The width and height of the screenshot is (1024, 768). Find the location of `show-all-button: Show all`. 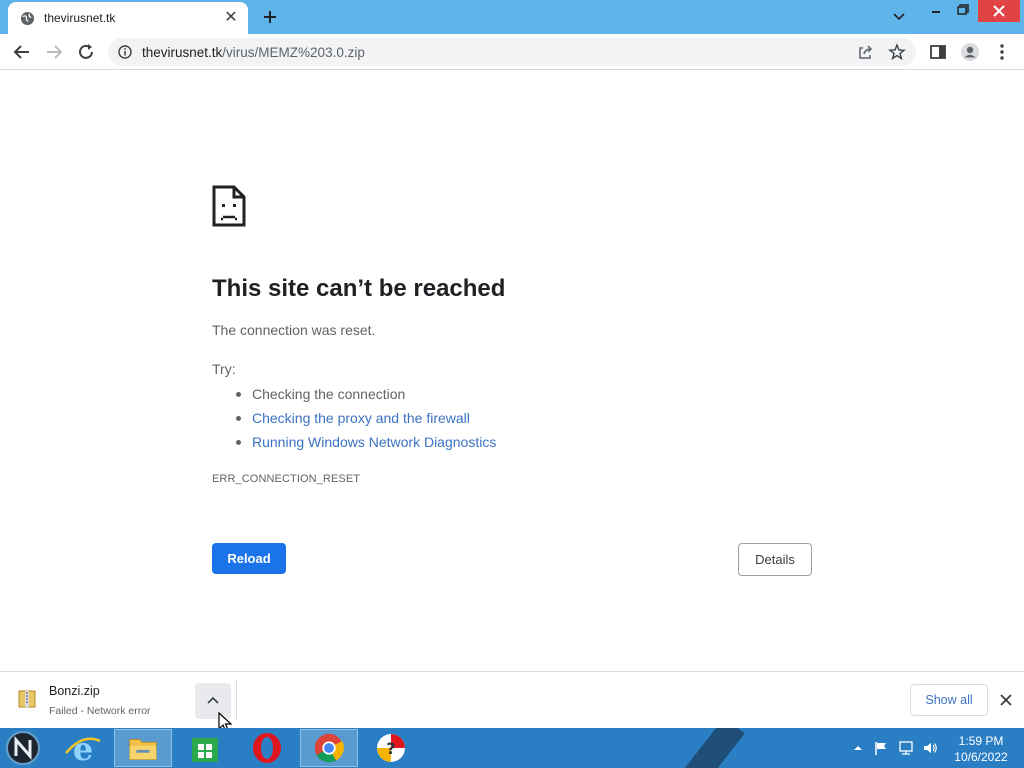

show-all-button: Show all is located at coordinates (949, 700).